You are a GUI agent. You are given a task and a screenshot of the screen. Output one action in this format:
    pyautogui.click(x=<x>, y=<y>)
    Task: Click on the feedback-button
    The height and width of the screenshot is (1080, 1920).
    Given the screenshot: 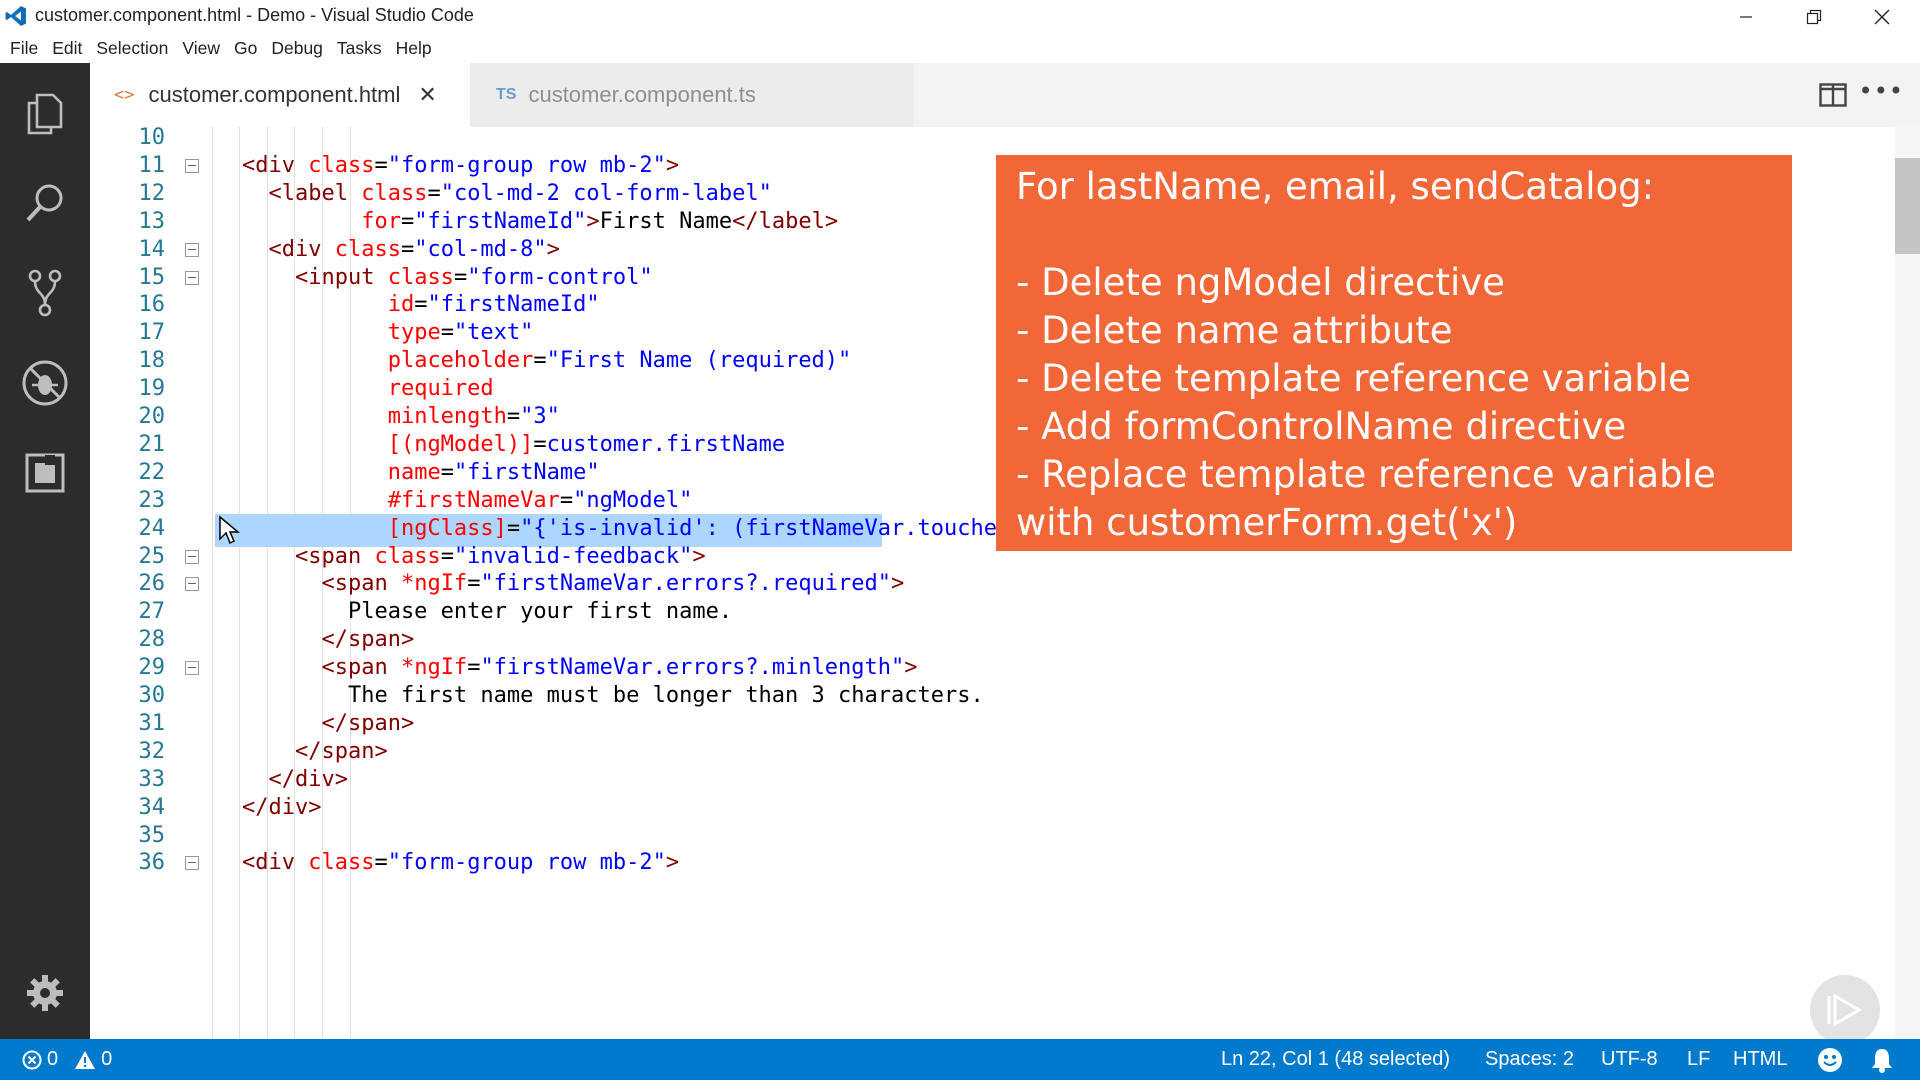 What is the action you would take?
    pyautogui.click(x=1830, y=1059)
    